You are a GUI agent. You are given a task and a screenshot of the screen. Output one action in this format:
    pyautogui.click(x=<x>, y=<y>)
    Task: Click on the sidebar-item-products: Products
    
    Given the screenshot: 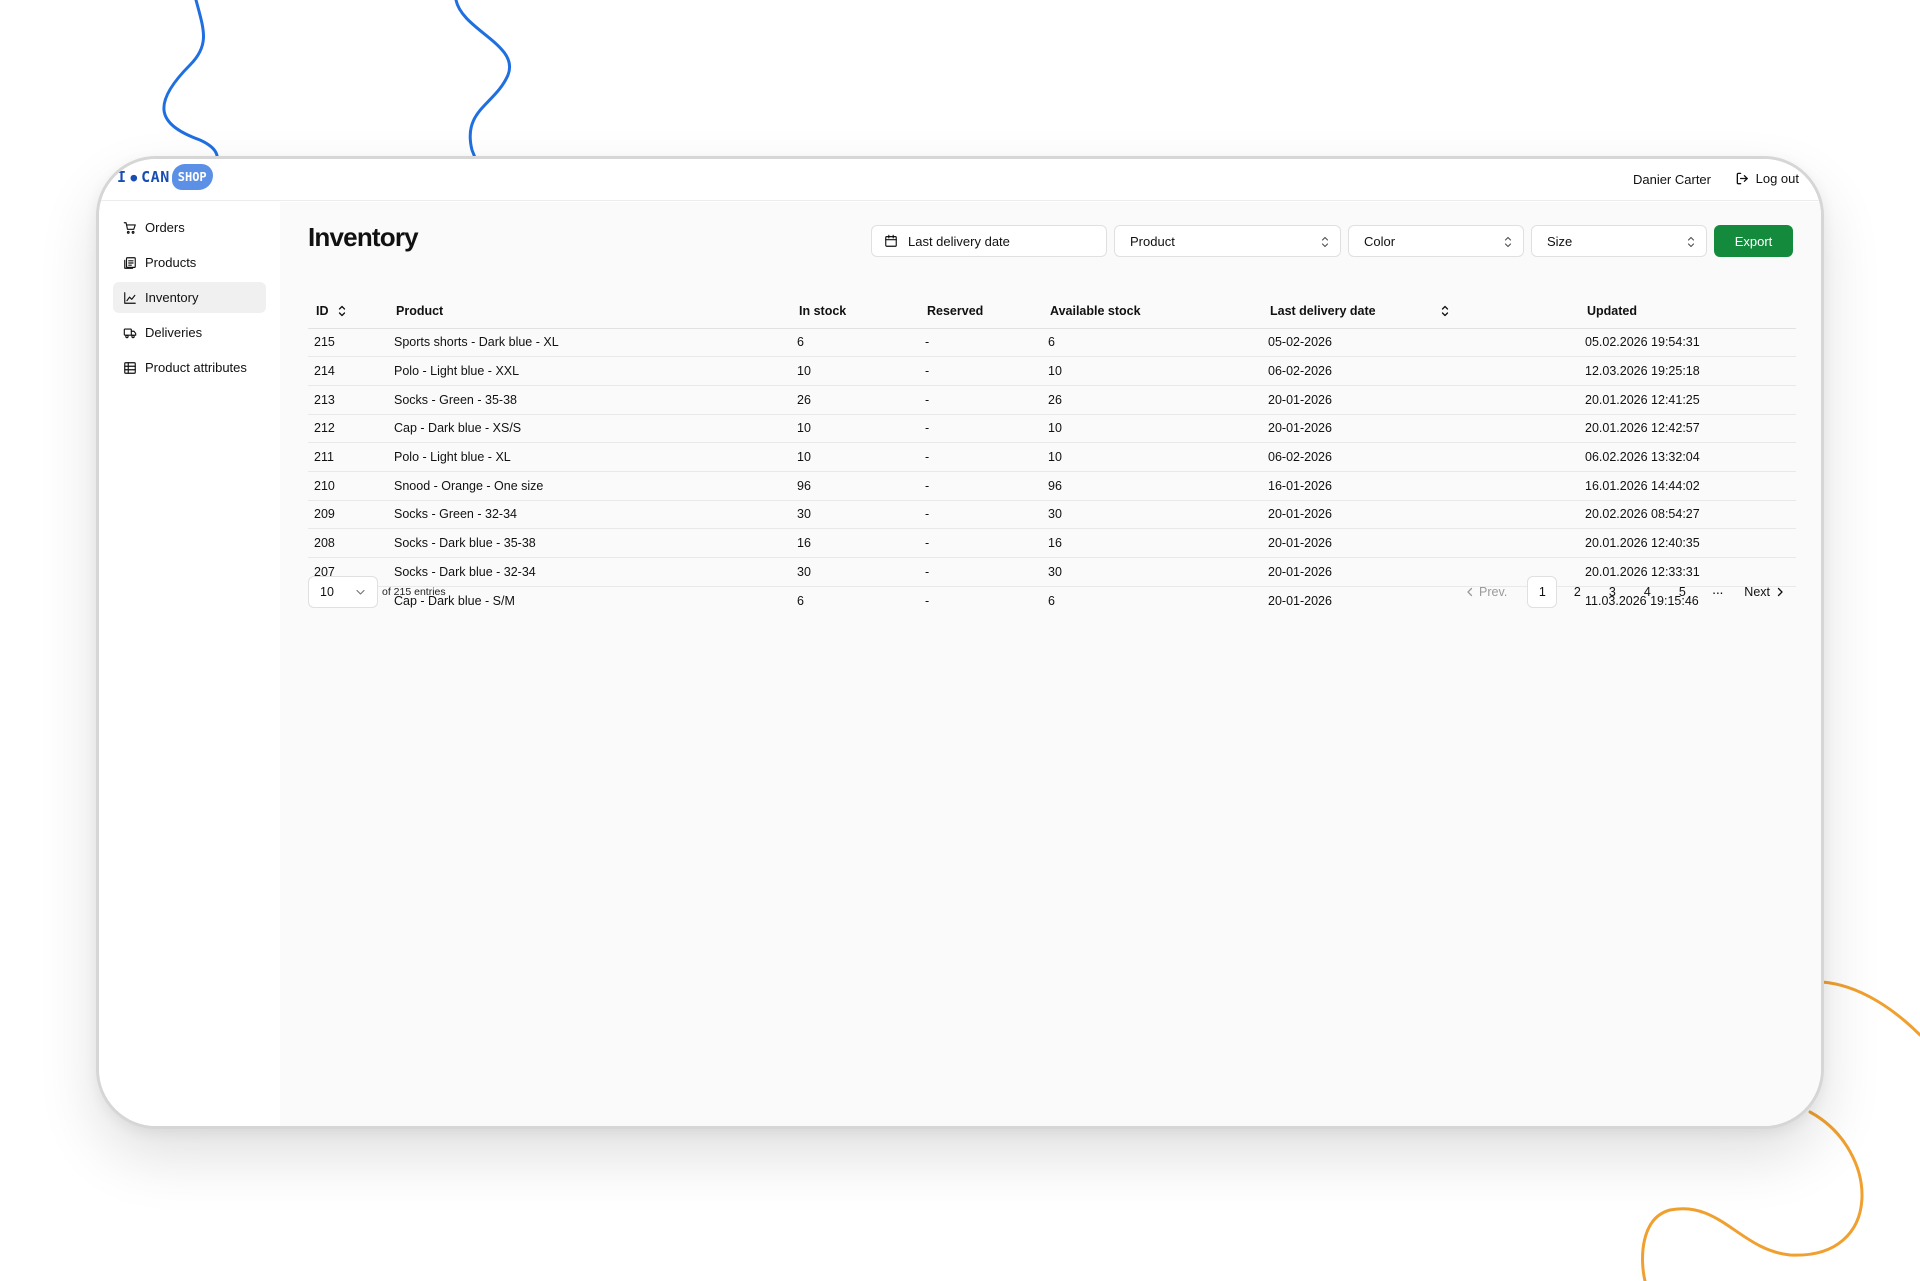 What is the action you would take?
    pyautogui.click(x=189, y=262)
    